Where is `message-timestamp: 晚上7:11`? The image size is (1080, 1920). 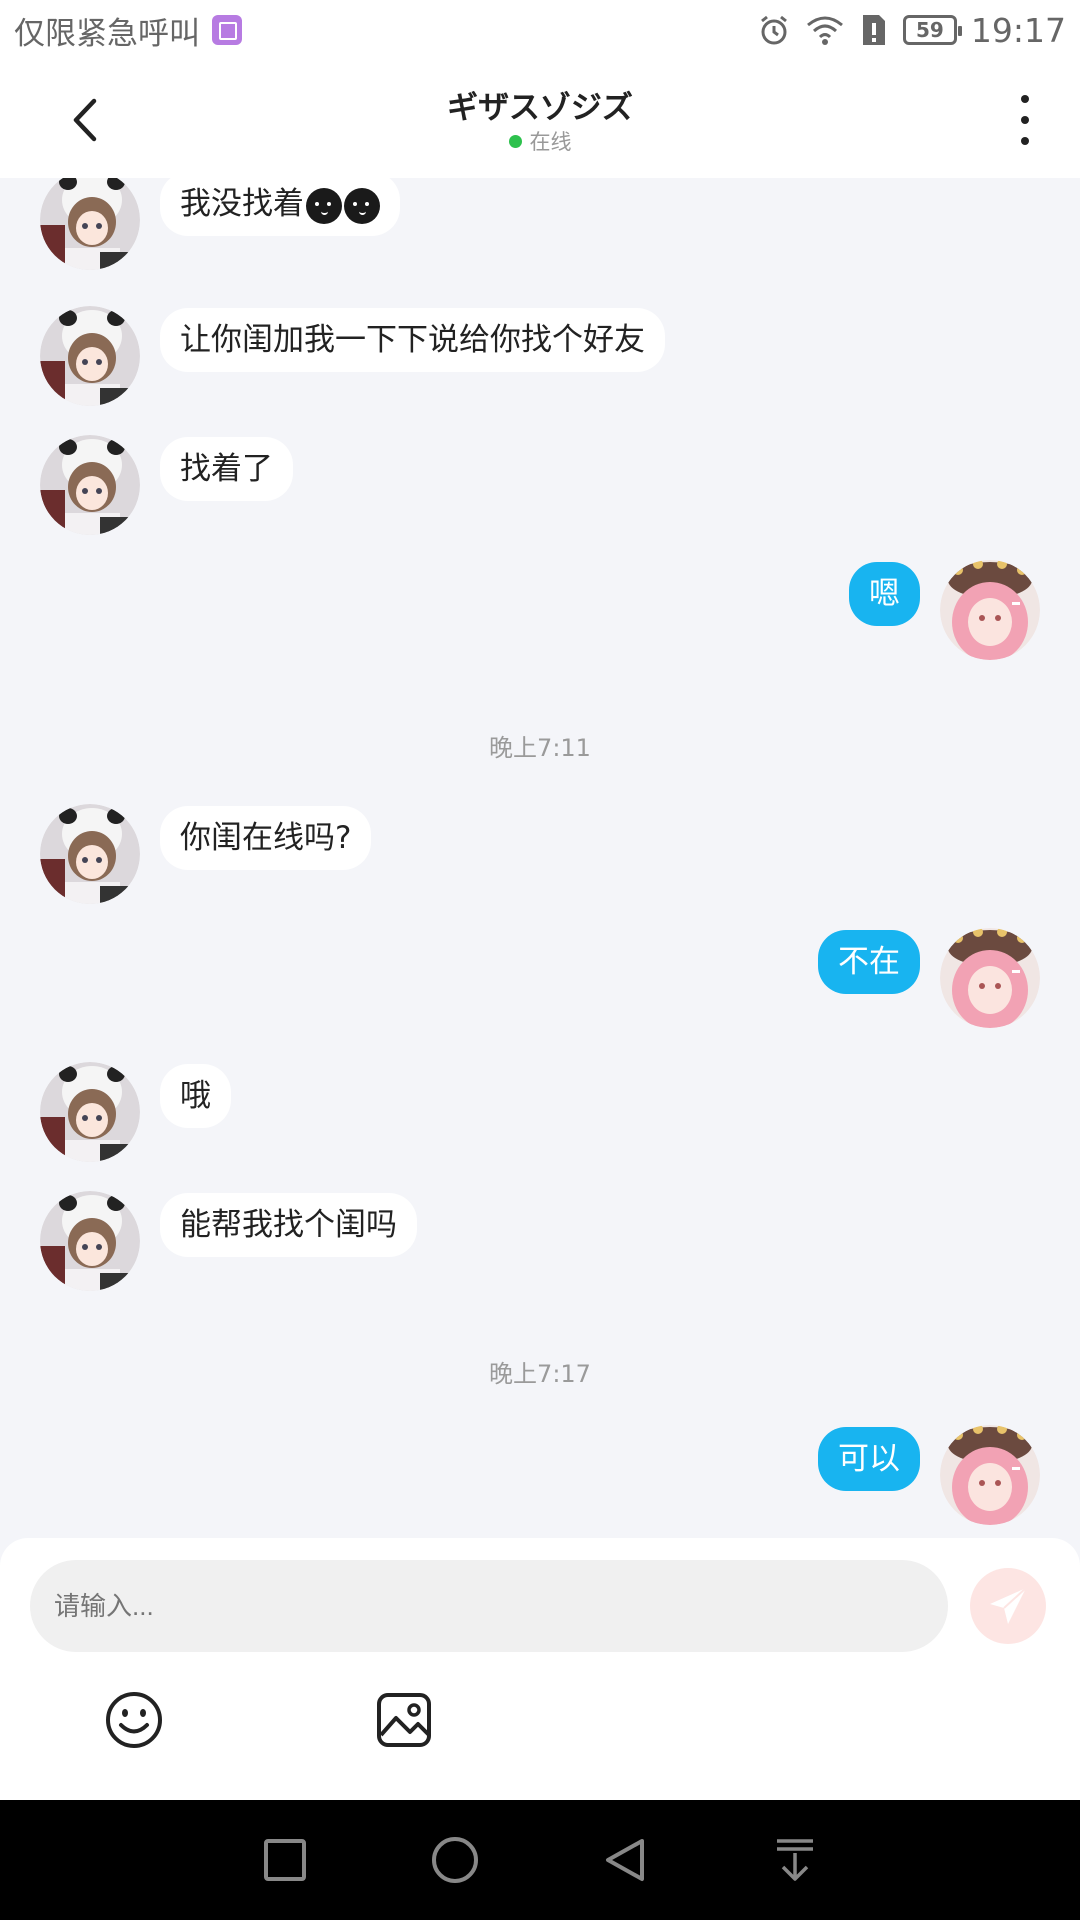 message-timestamp: 晚上7:11 is located at coordinates (540, 748).